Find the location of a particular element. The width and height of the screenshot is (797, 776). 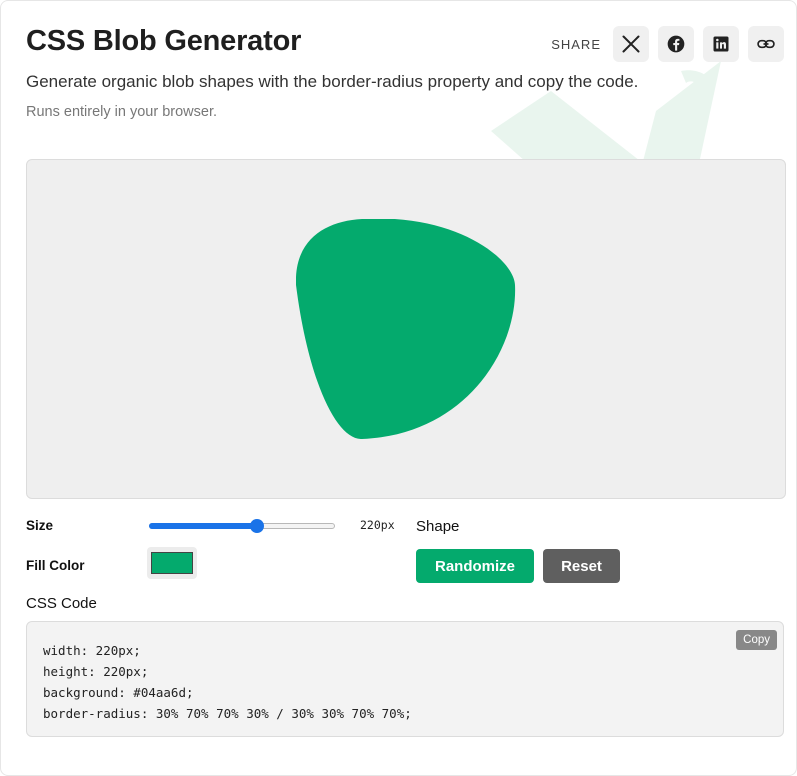

reset-button: Reset is located at coordinates (581, 566).